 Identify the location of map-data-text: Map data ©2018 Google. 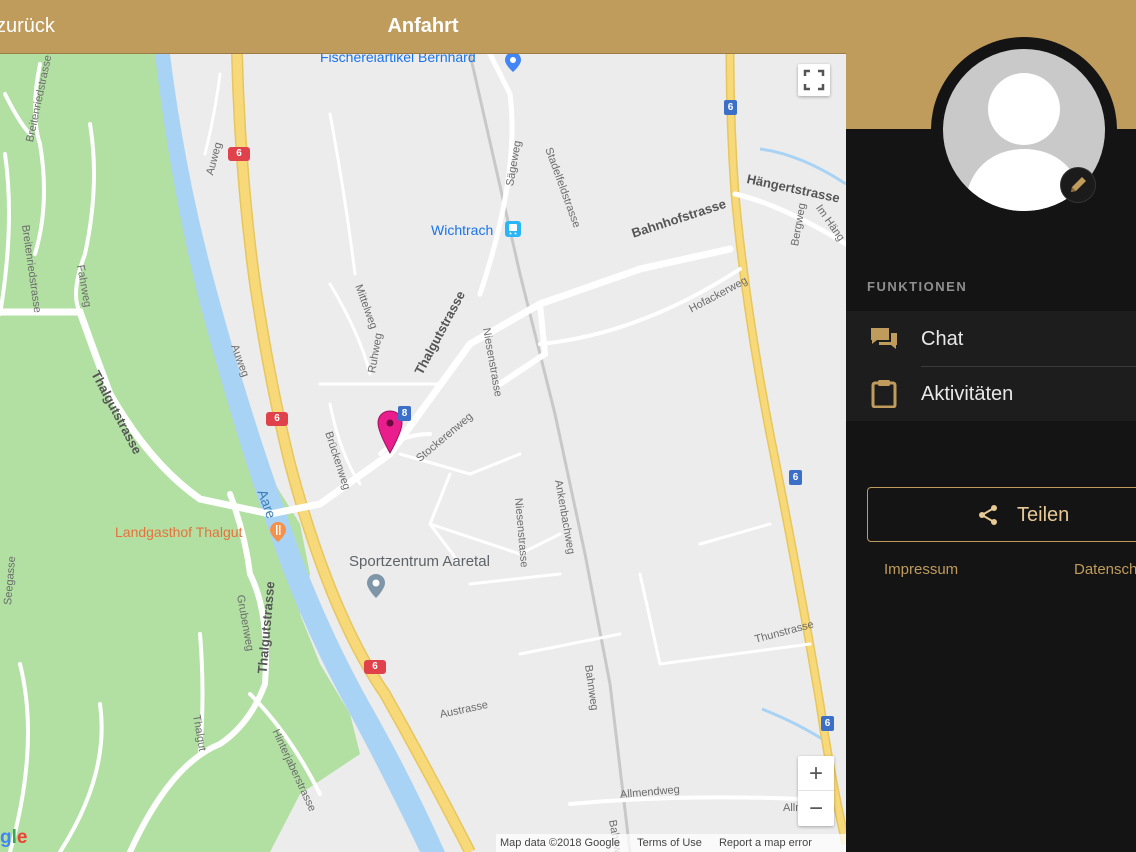
(560, 843).